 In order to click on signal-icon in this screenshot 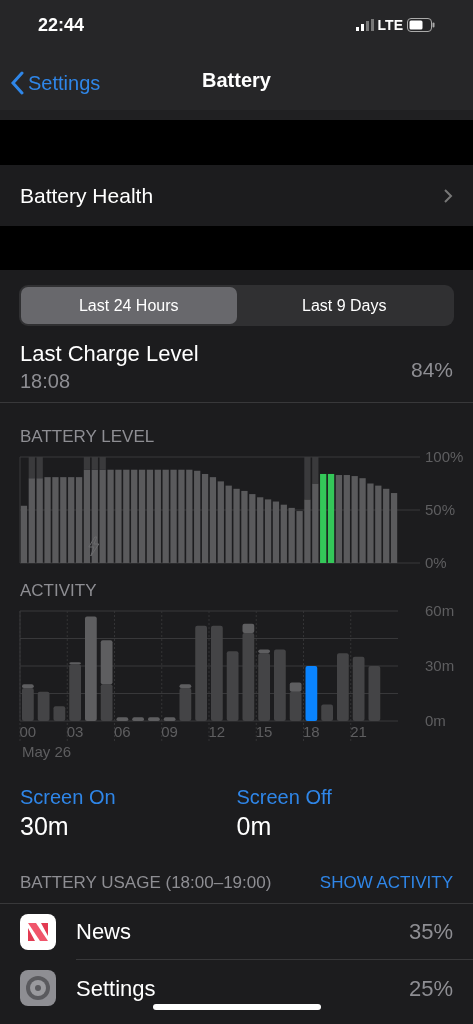, I will do `click(364, 25)`.